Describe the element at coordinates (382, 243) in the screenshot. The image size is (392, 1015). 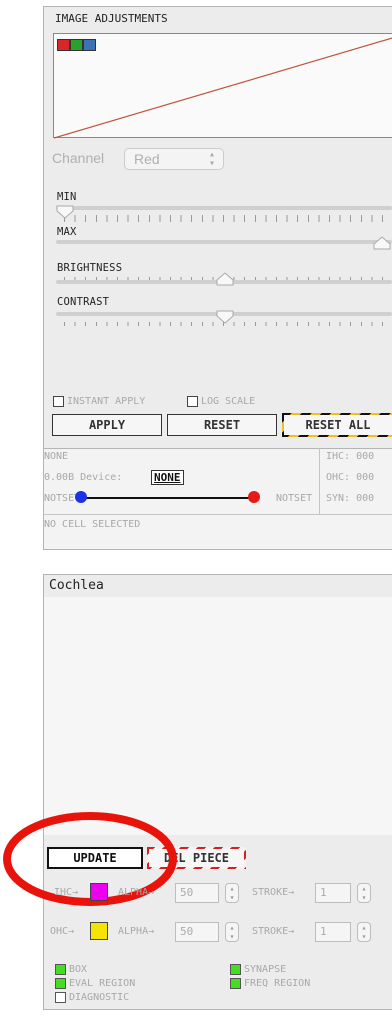
I see `max-slider-knob` at that location.